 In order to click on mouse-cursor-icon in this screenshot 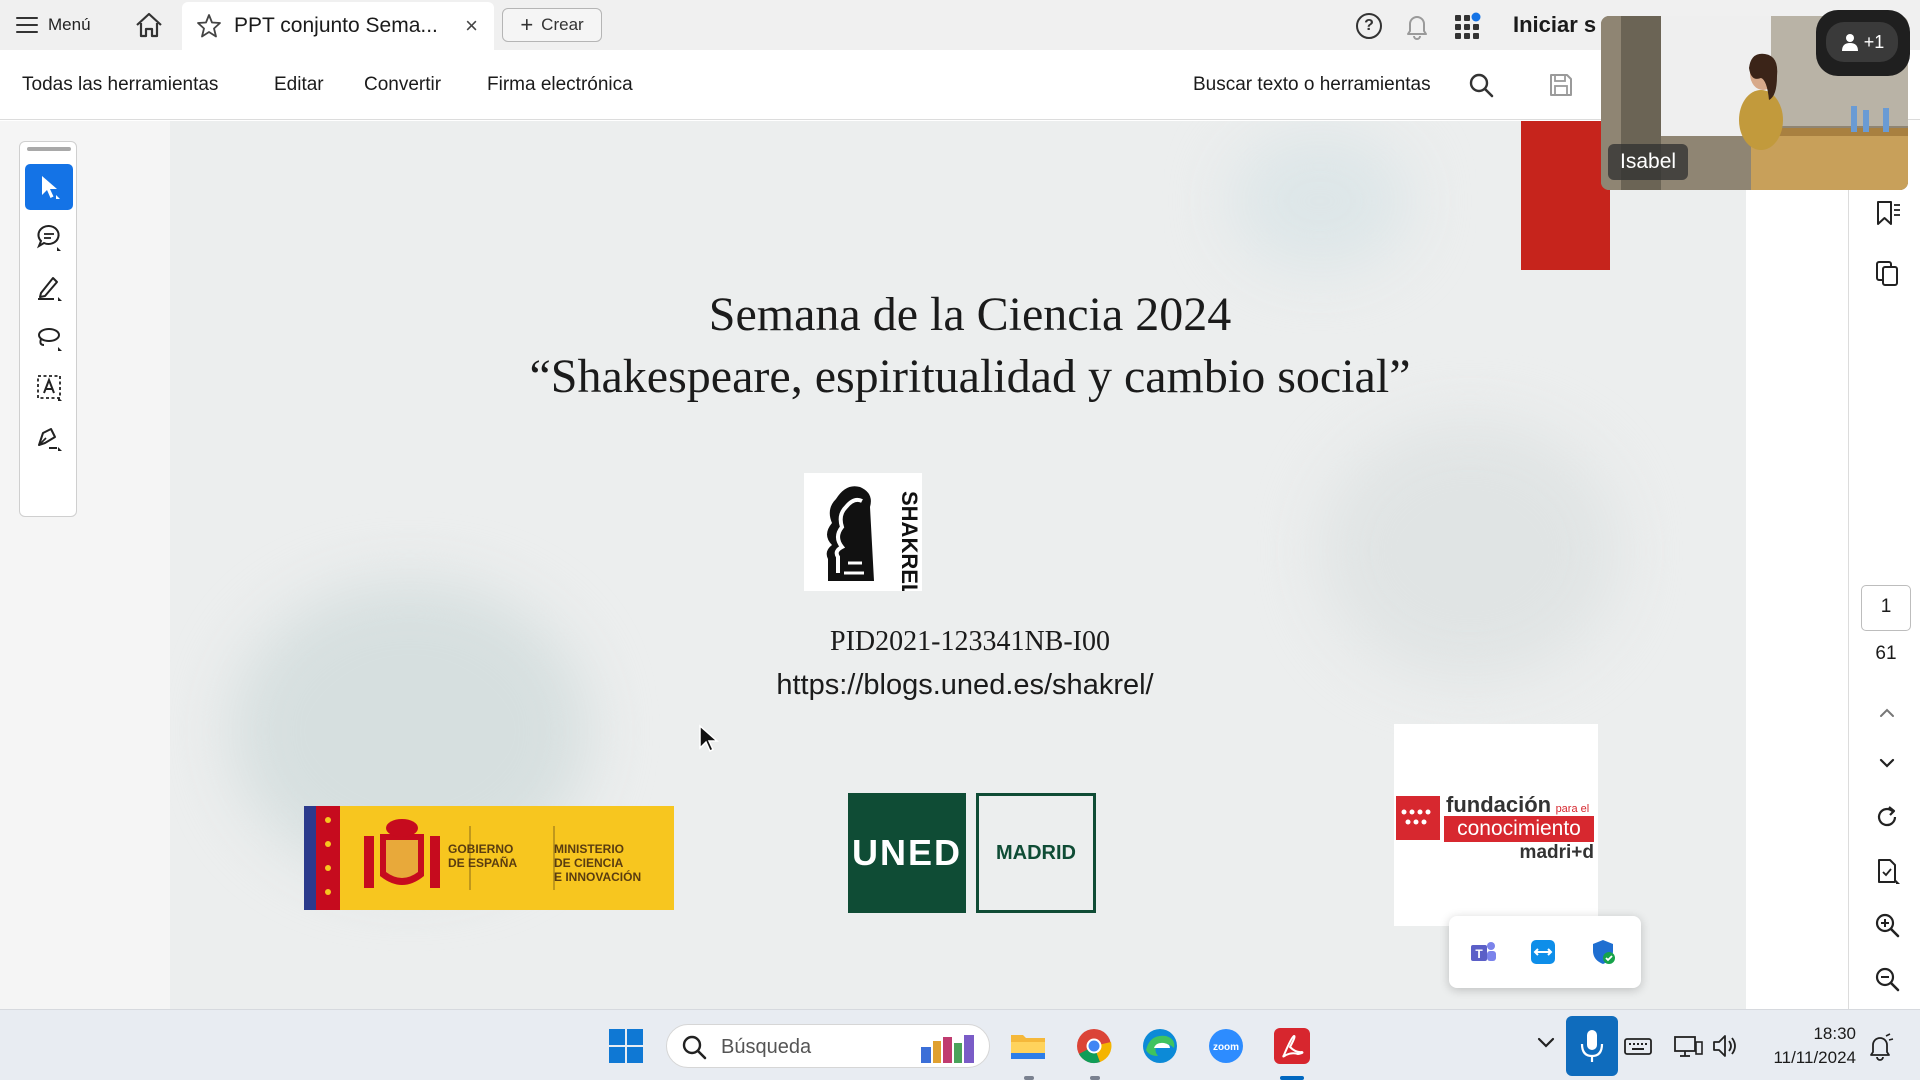, I will do `click(709, 738)`.